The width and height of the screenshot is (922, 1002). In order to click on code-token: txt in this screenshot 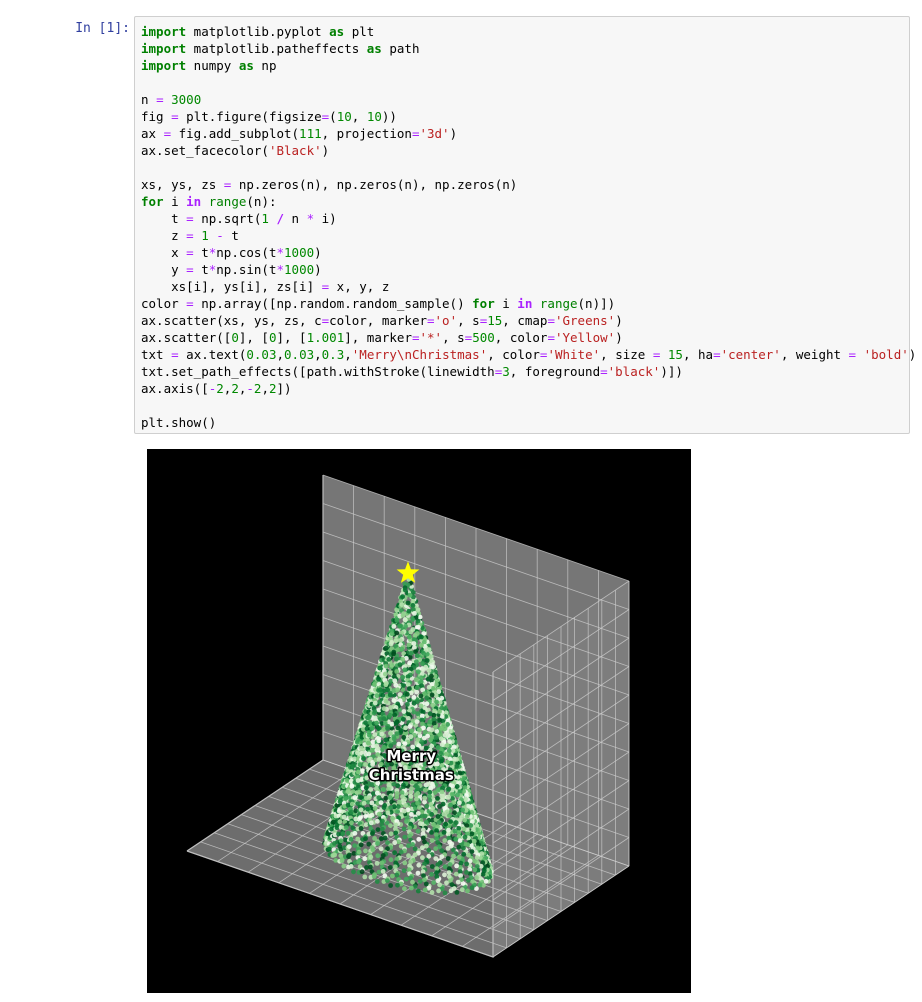, I will do `click(156, 354)`.